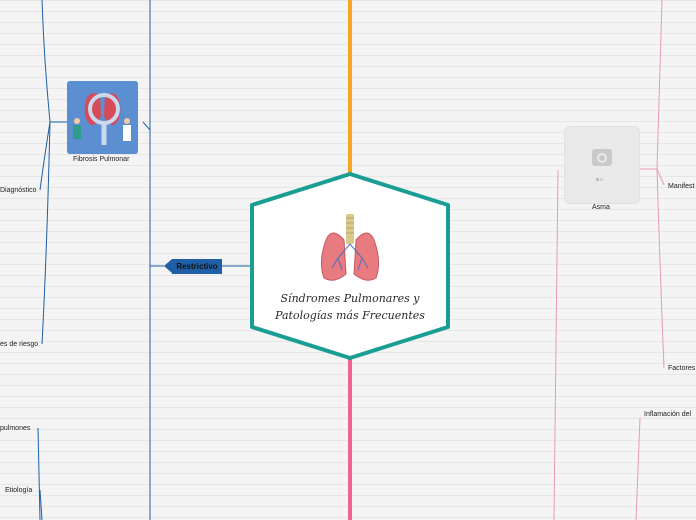  Describe the element at coordinates (667, 414) in the screenshot. I see `inflamacion-label: Inflamación del` at that location.